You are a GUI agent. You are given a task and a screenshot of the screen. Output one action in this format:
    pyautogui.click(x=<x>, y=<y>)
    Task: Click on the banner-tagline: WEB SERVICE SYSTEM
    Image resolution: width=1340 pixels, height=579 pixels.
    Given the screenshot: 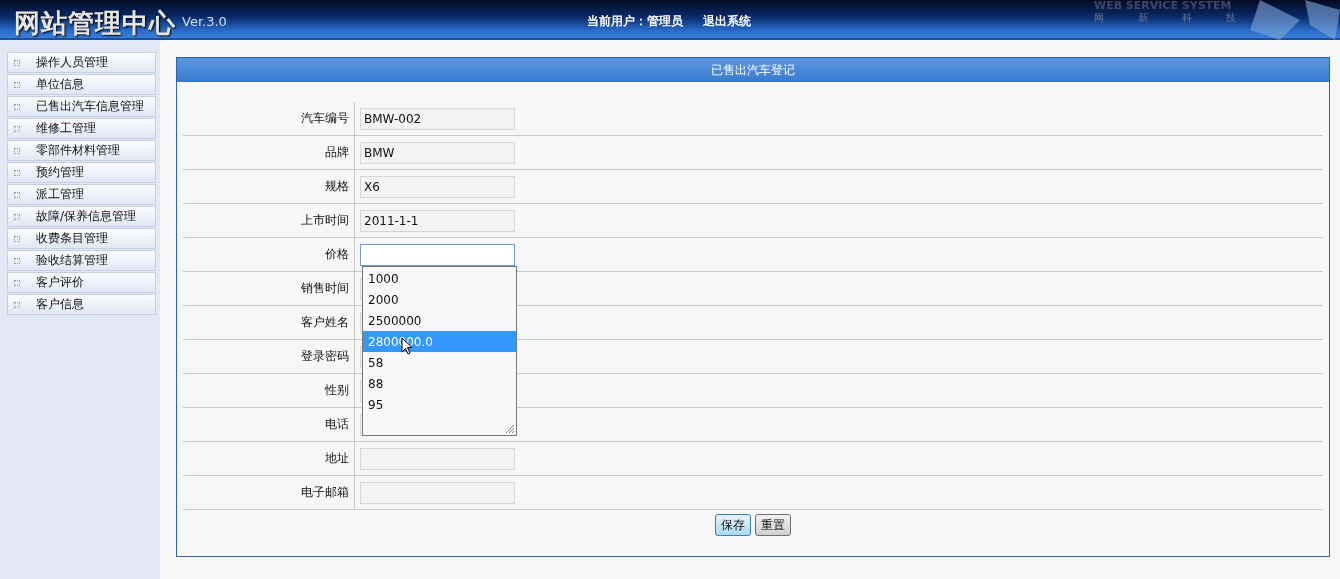 What is the action you would take?
    pyautogui.click(x=1163, y=6)
    